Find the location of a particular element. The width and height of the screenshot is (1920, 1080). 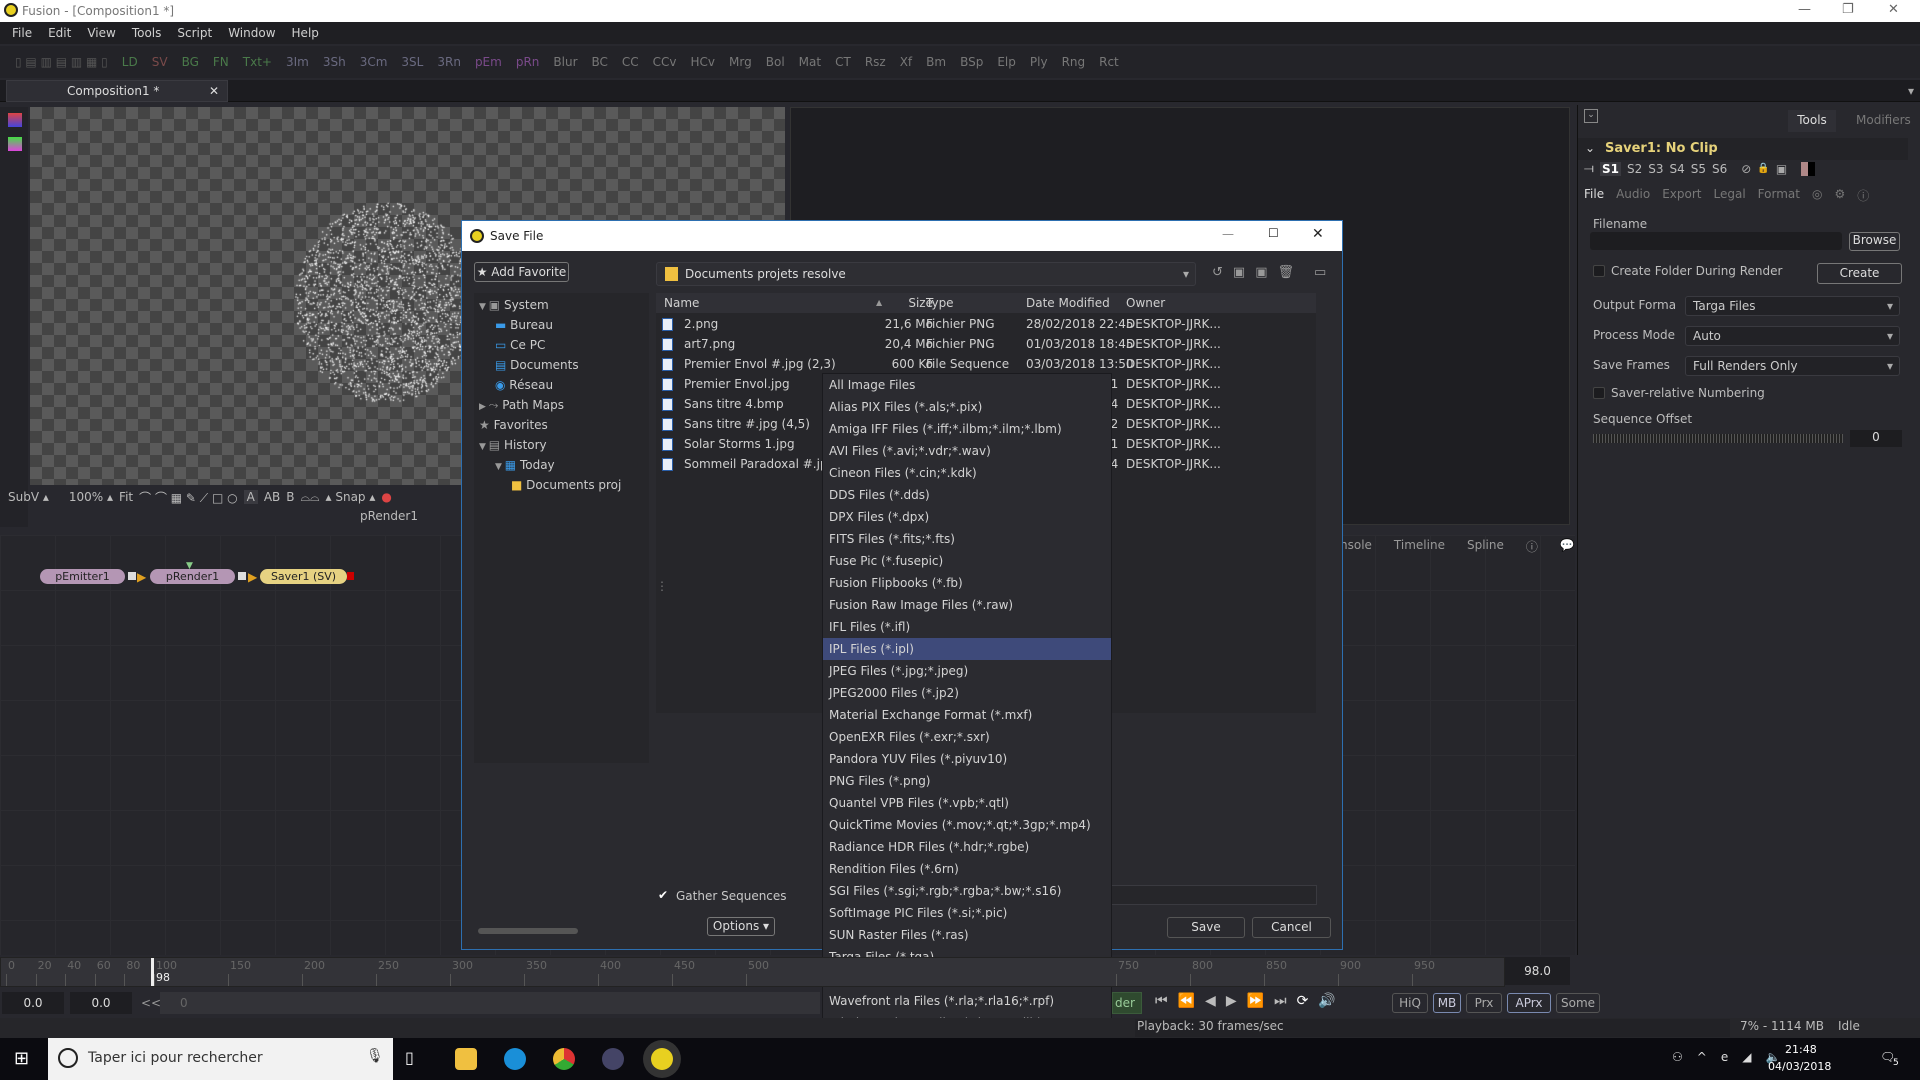

wifi-icon: ◢ is located at coordinates (1746, 1057).